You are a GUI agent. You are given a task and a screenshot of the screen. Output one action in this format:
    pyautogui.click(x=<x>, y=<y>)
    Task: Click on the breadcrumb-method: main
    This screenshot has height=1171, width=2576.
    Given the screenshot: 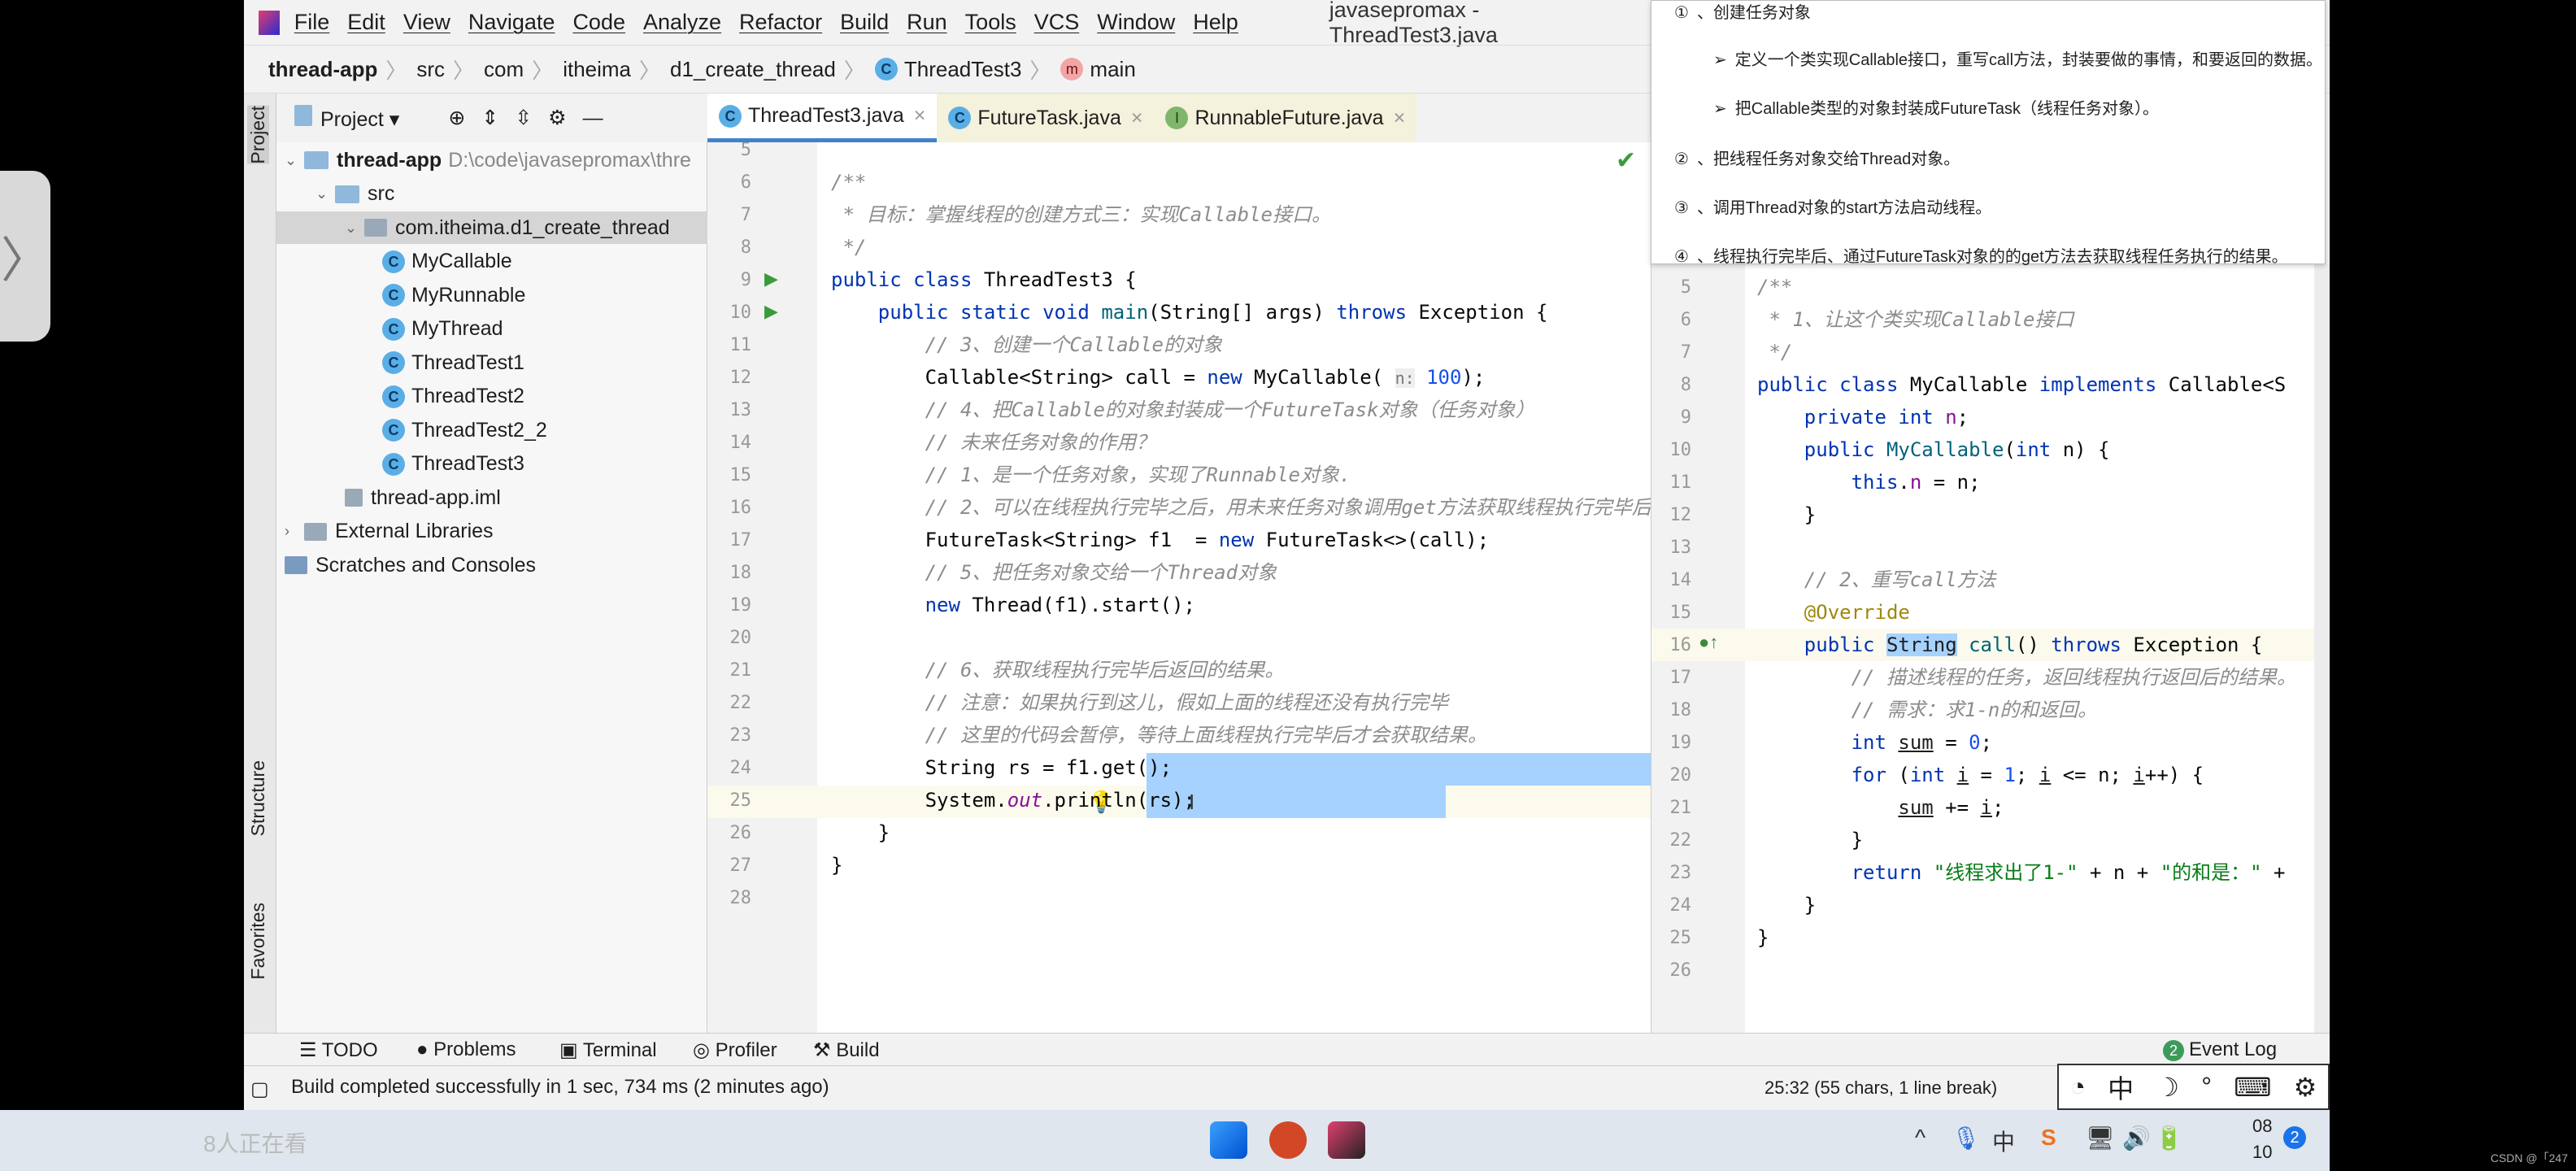 What is the action you would take?
    pyautogui.click(x=1112, y=69)
    